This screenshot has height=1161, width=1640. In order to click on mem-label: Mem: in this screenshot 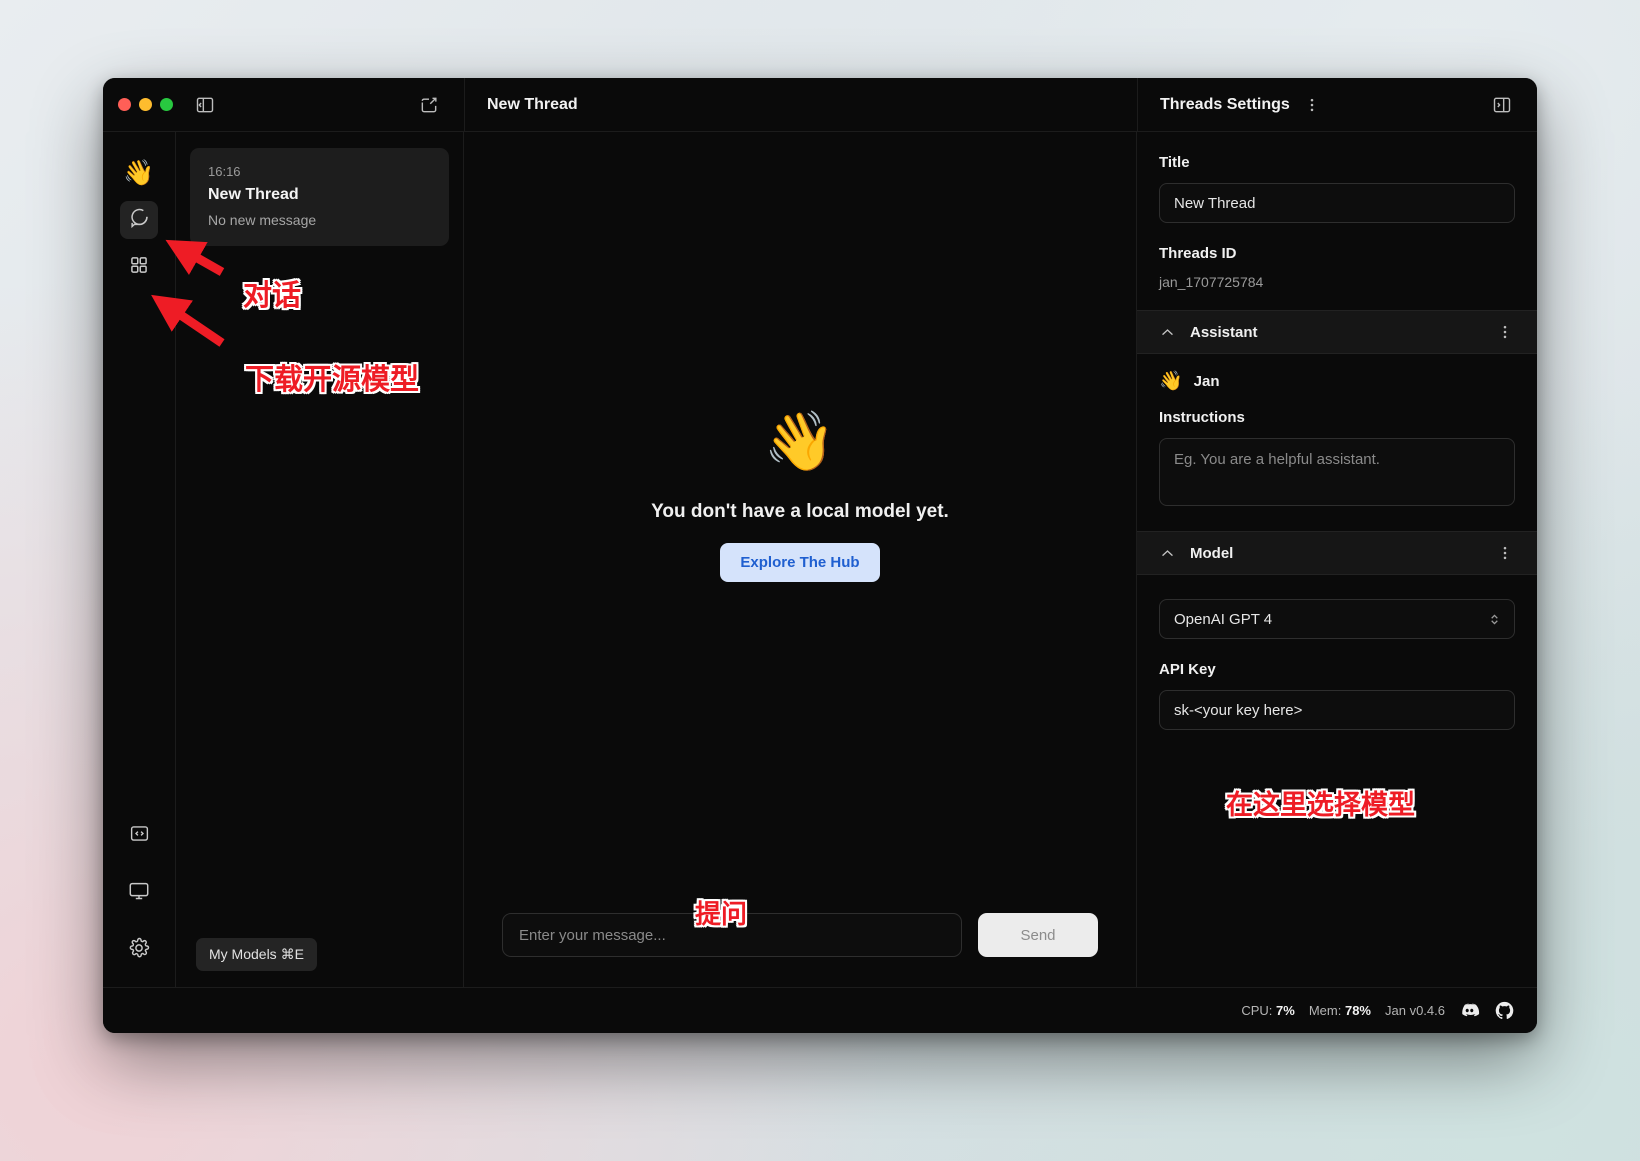, I will do `click(1325, 1010)`.